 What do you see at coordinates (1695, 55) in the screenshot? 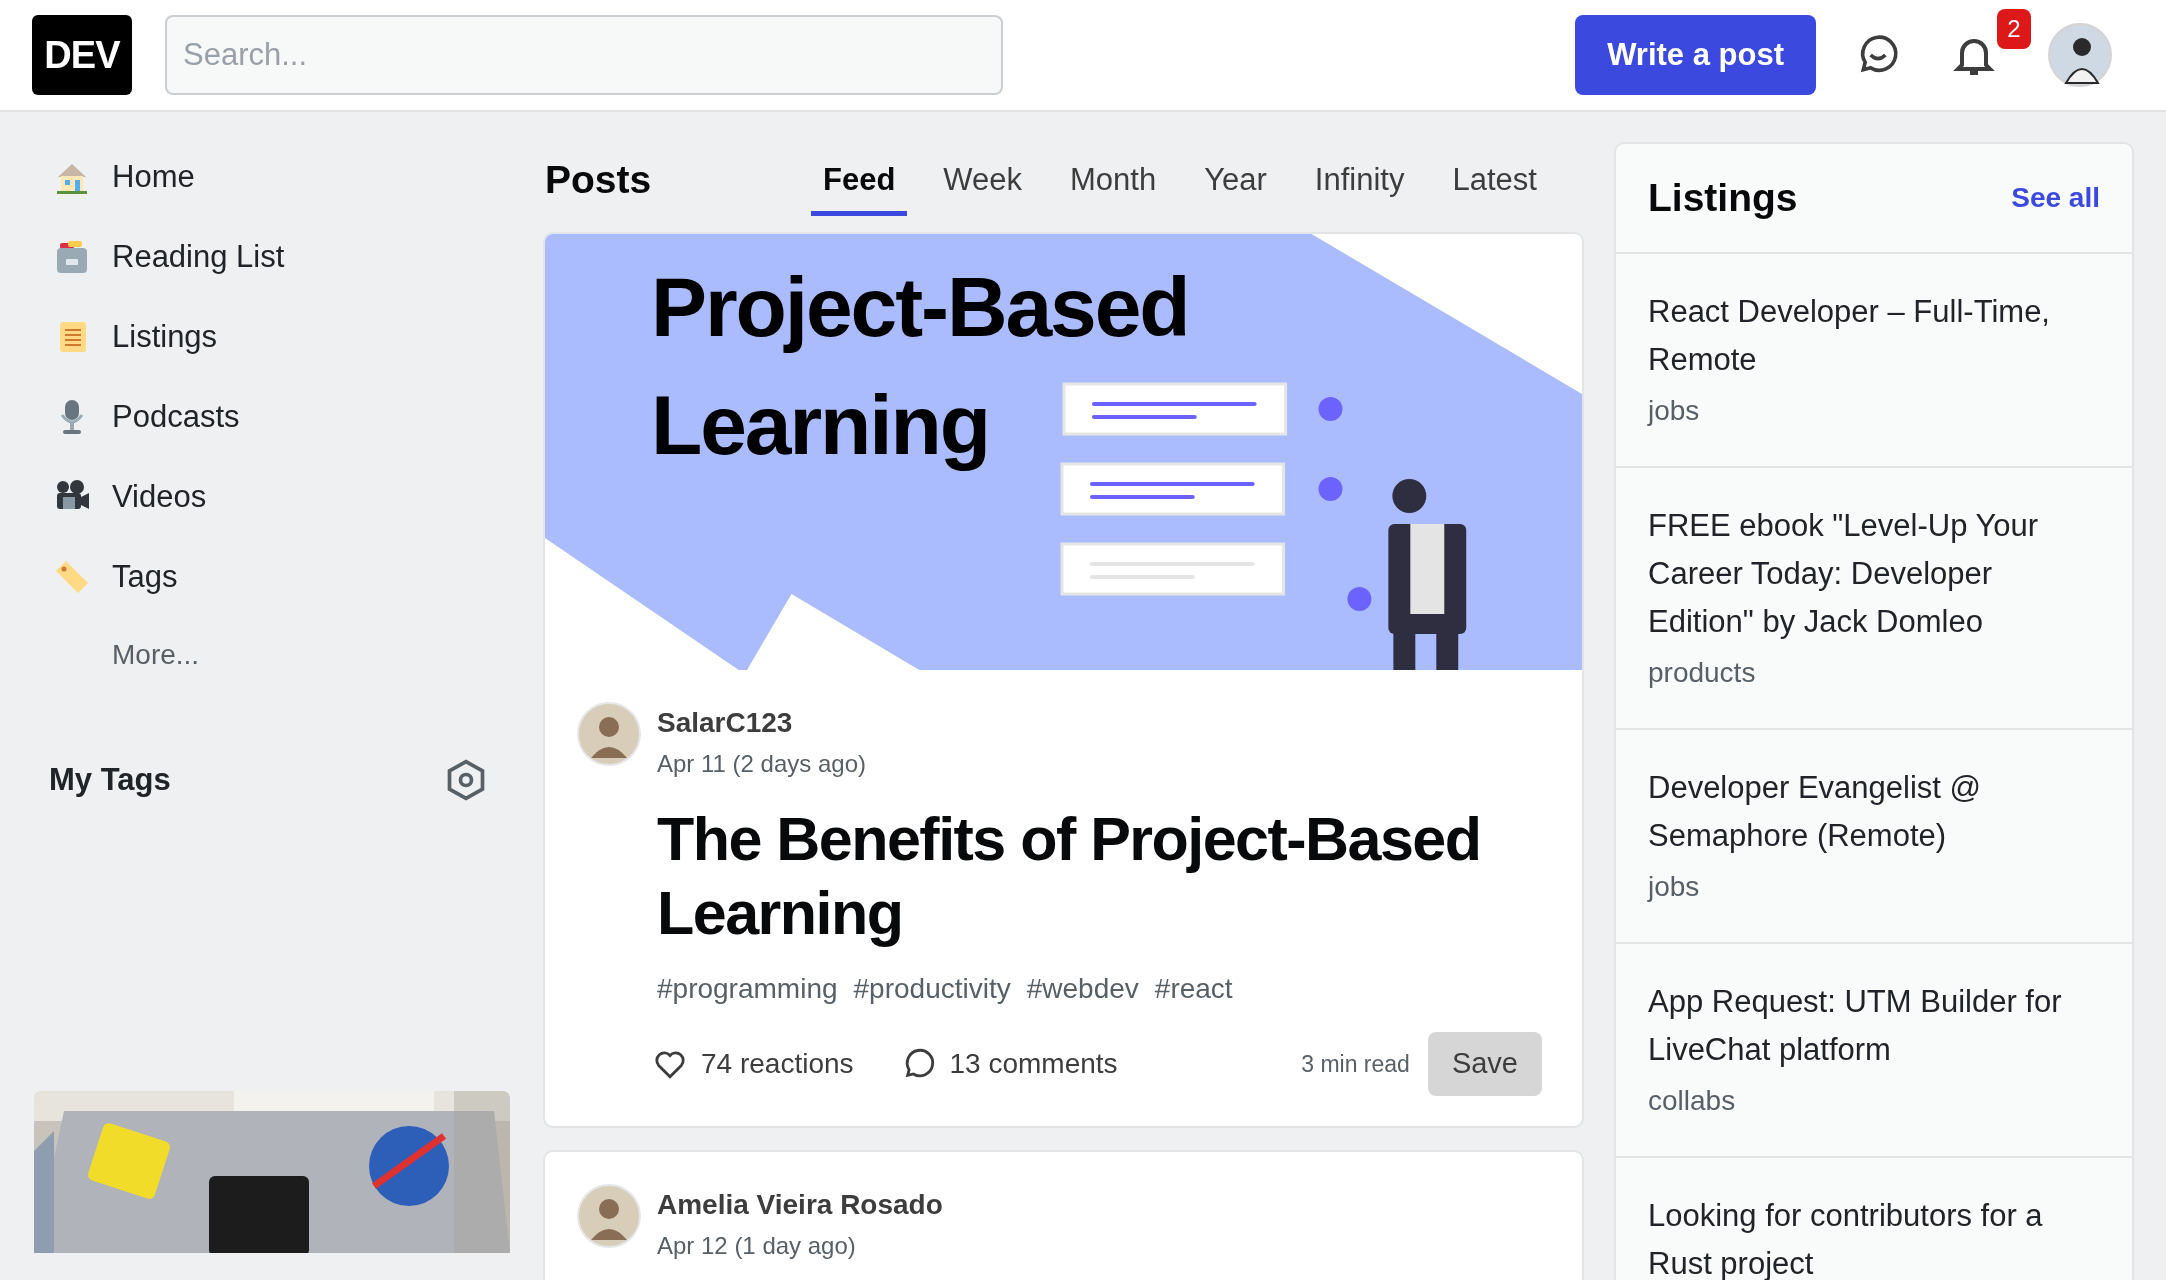
I see `write-post-button: Write a post` at bounding box center [1695, 55].